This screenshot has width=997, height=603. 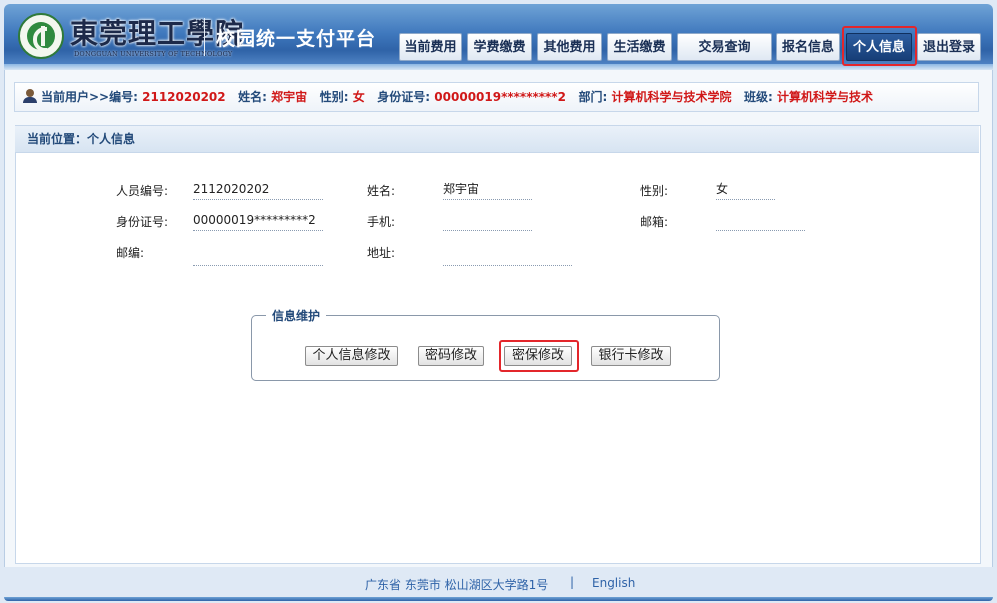 I want to click on address-value, so click(x=507, y=257).